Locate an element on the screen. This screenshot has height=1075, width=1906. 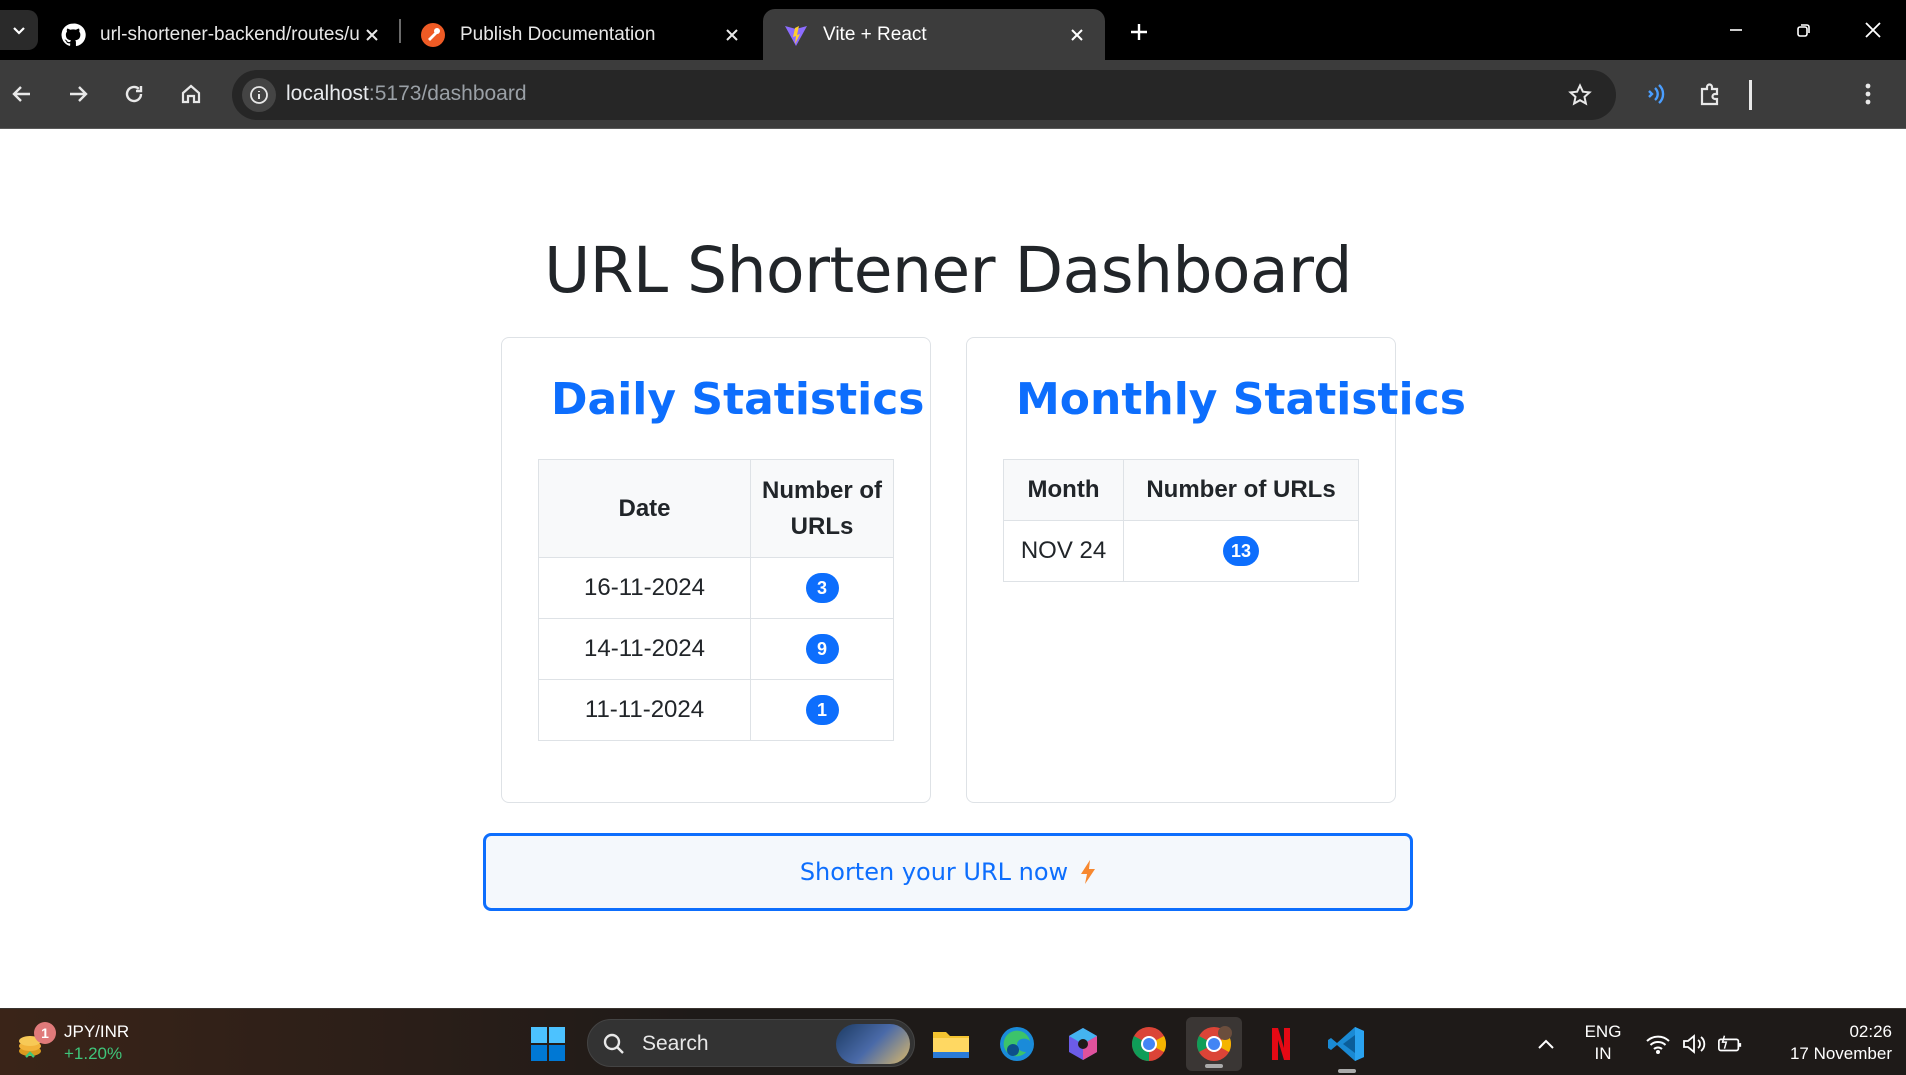
wifi-icon is located at coordinates (1658, 1044).